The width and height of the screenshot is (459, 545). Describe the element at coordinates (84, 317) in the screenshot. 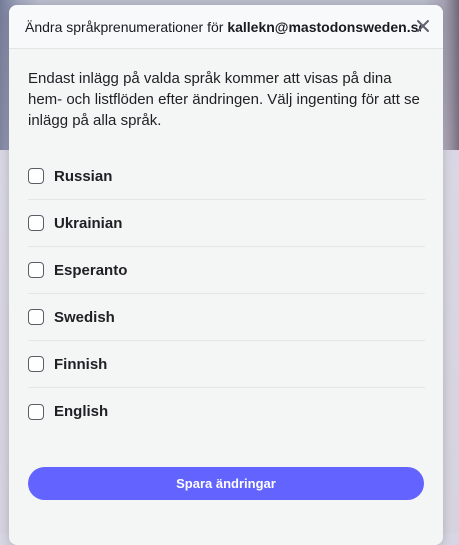

I see `language-label: Swedish` at that location.